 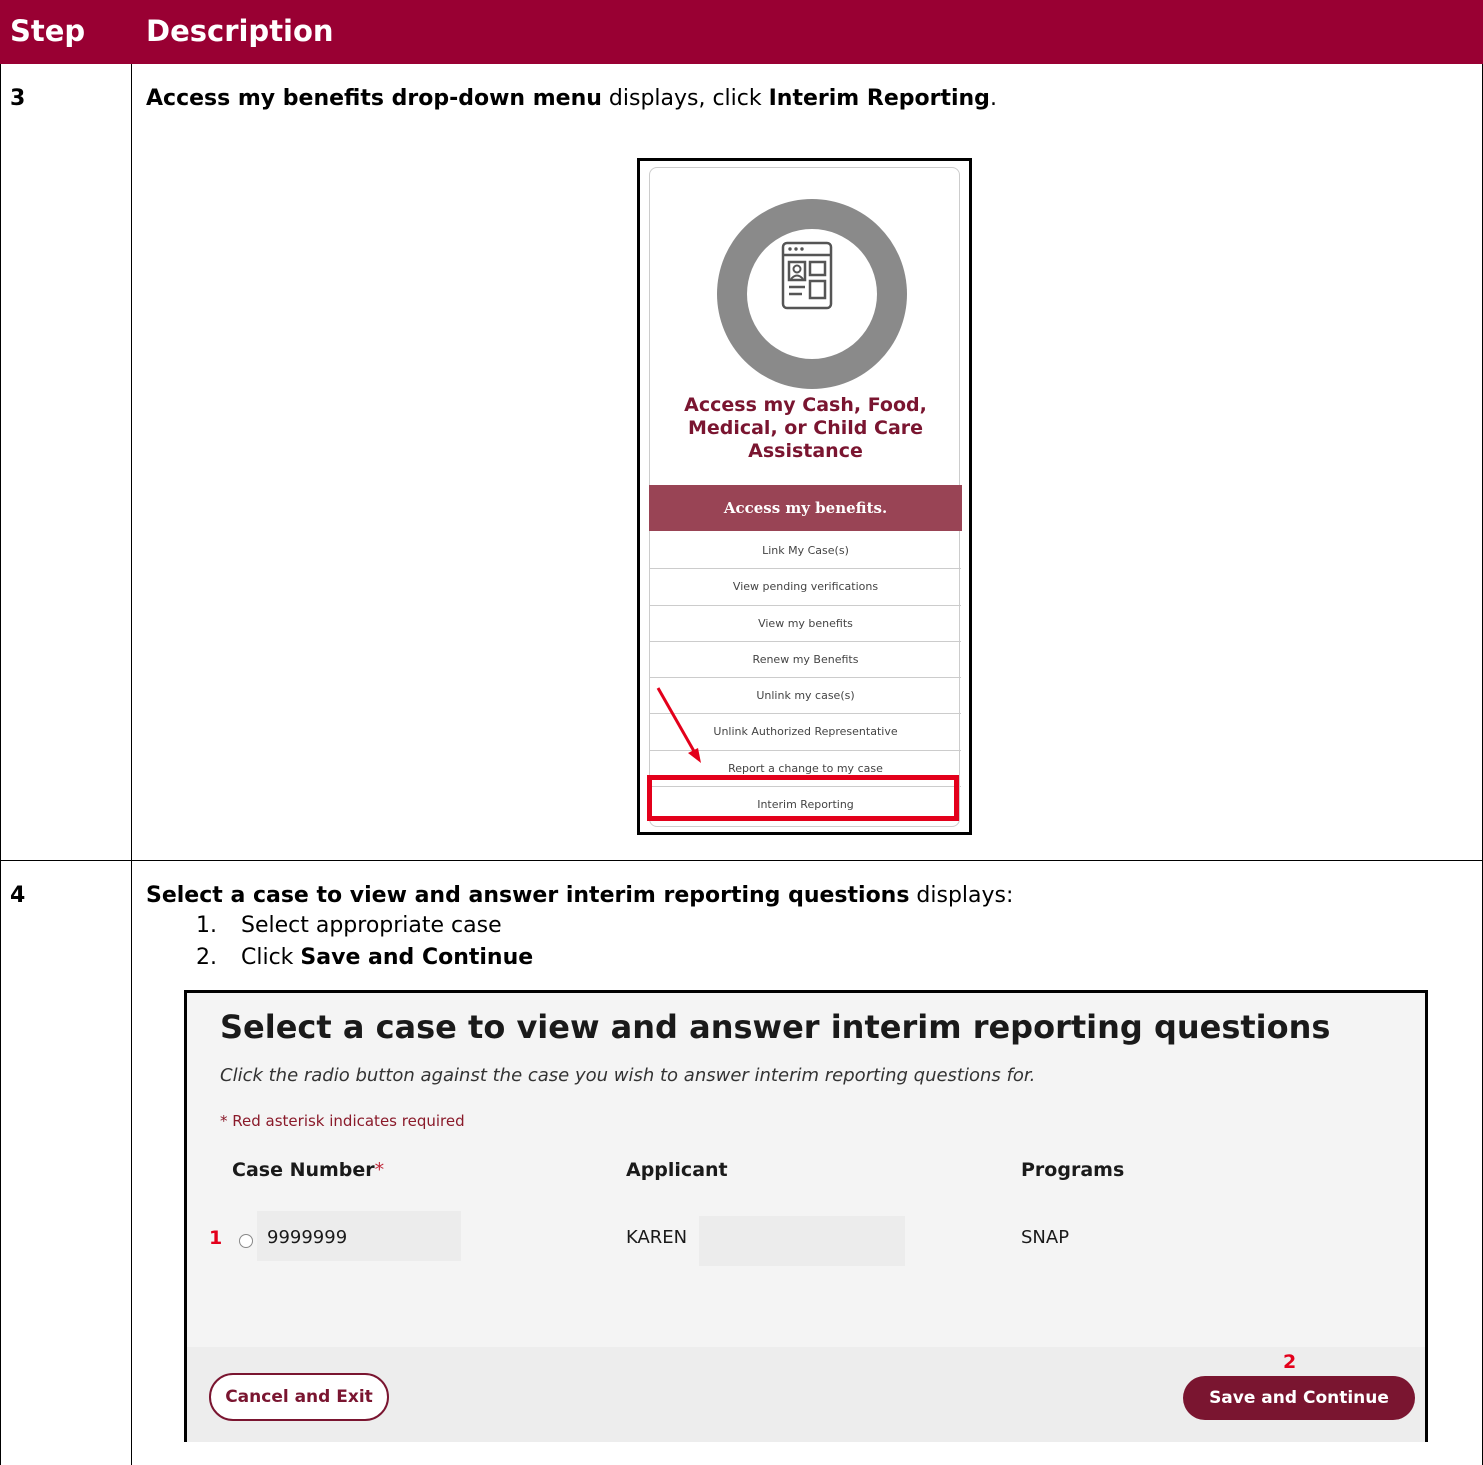 I want to click on annotation-marker-2: 2, so click(x=1290, y=1362).